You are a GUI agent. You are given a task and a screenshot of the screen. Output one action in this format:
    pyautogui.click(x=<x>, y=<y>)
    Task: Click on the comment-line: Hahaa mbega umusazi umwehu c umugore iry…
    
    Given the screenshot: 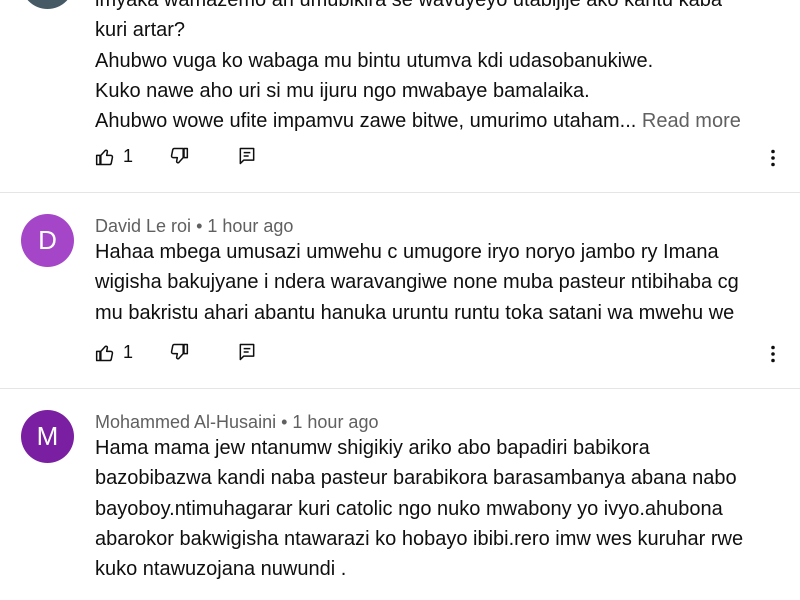 What is the action you would take?
    pyautogui.click(x=407, y=252)
    